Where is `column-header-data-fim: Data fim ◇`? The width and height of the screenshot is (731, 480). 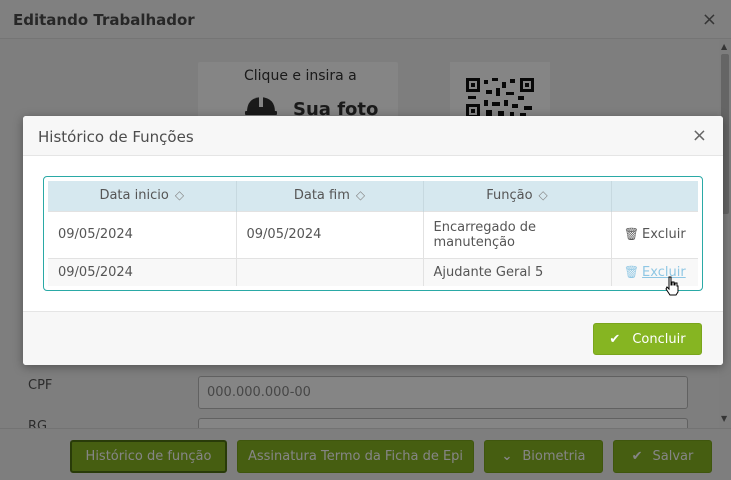
column-header-data-fim: Data fim ◇ is located at coordinates (330, 196).